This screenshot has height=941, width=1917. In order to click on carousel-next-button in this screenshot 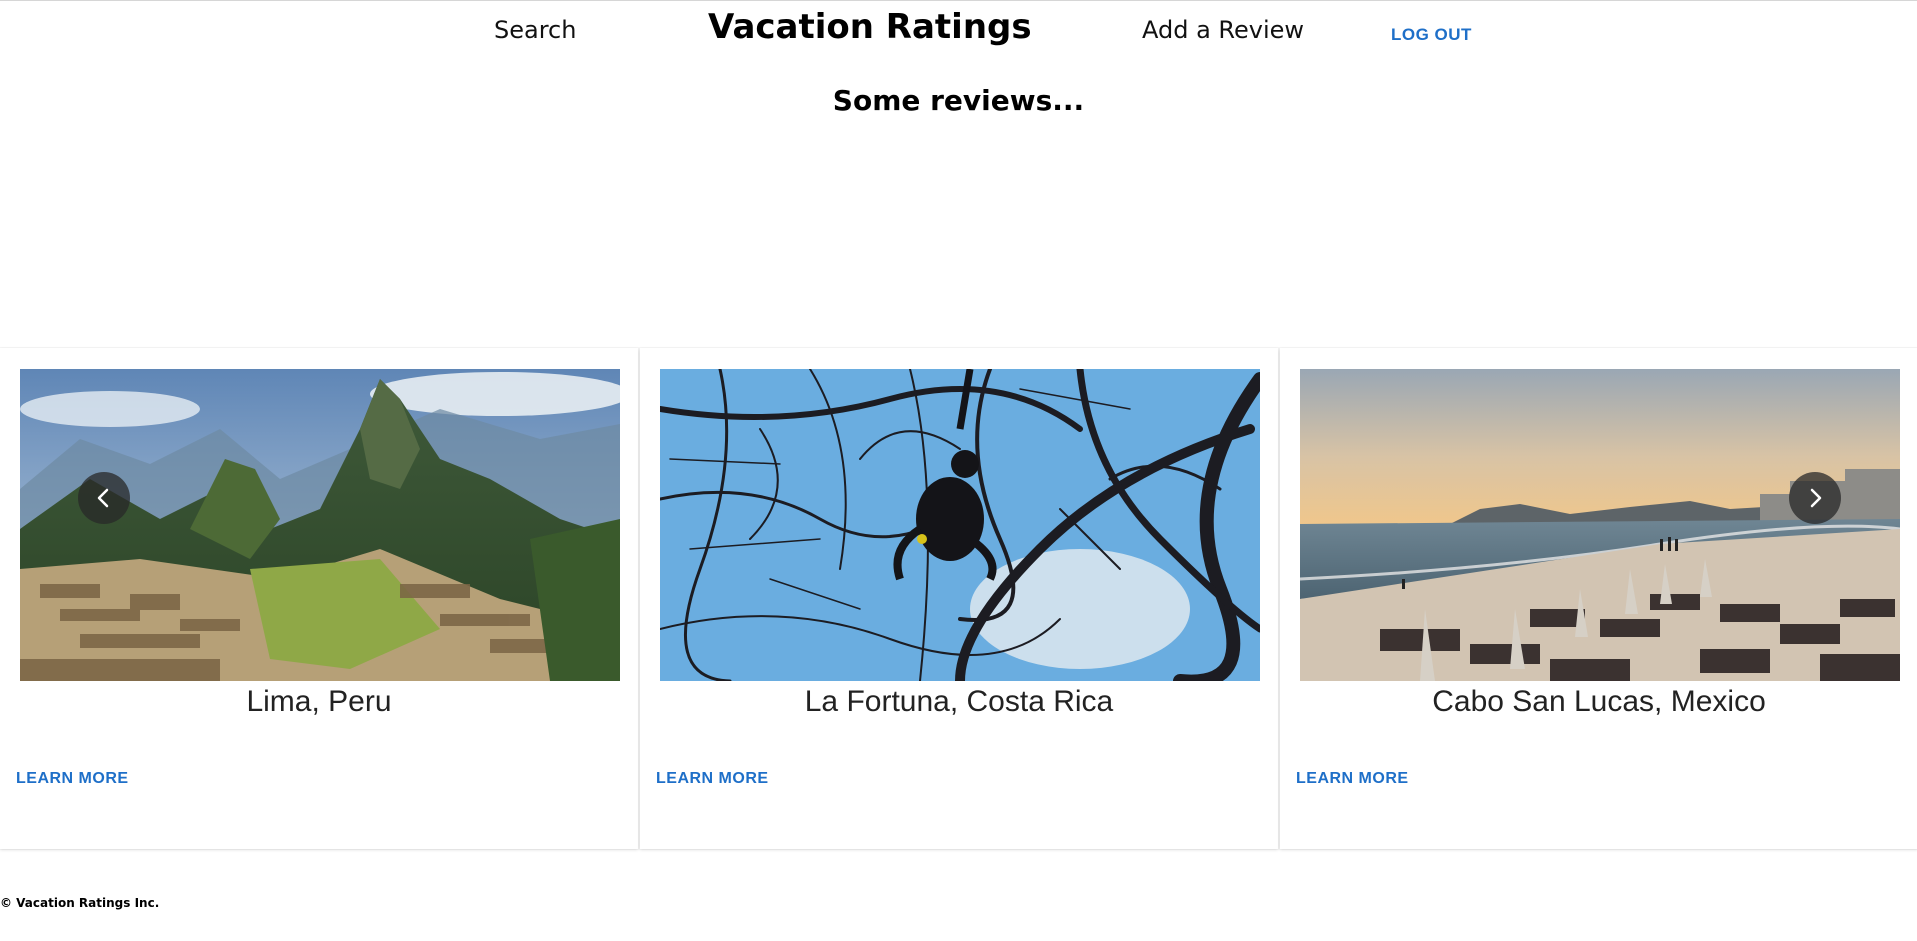, I will do `click(1815, 498)`.